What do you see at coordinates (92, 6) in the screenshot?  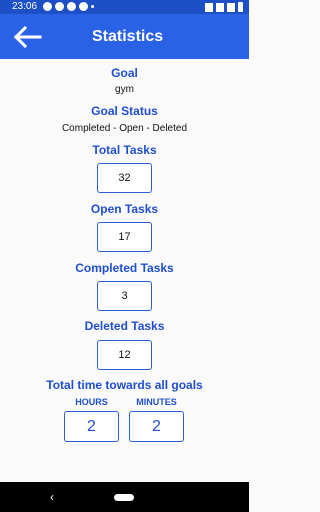 I see `dot-icon` at bounding box center [92, 6].